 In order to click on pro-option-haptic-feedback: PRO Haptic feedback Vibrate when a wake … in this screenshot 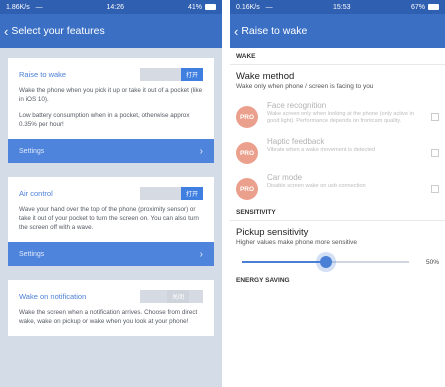, I will do `click(337, 150)`.